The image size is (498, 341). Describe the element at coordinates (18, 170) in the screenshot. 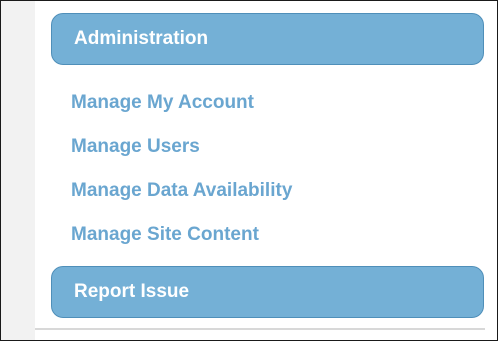

I see `left-rail` at that location.